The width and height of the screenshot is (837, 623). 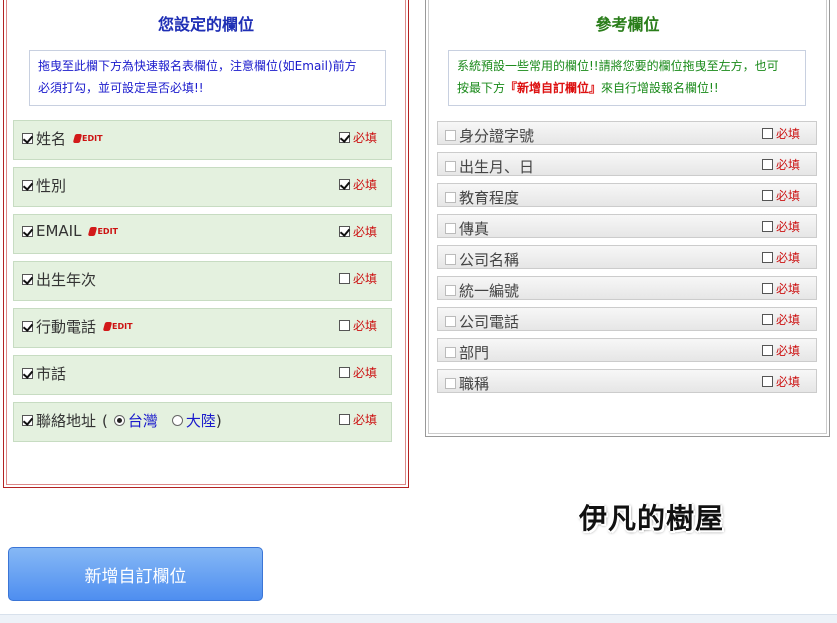 What do you see at coordinates (627, 350) in the screenshot?
I see `reference-row-department: 部門 必填` at bounding box center [627, 350].